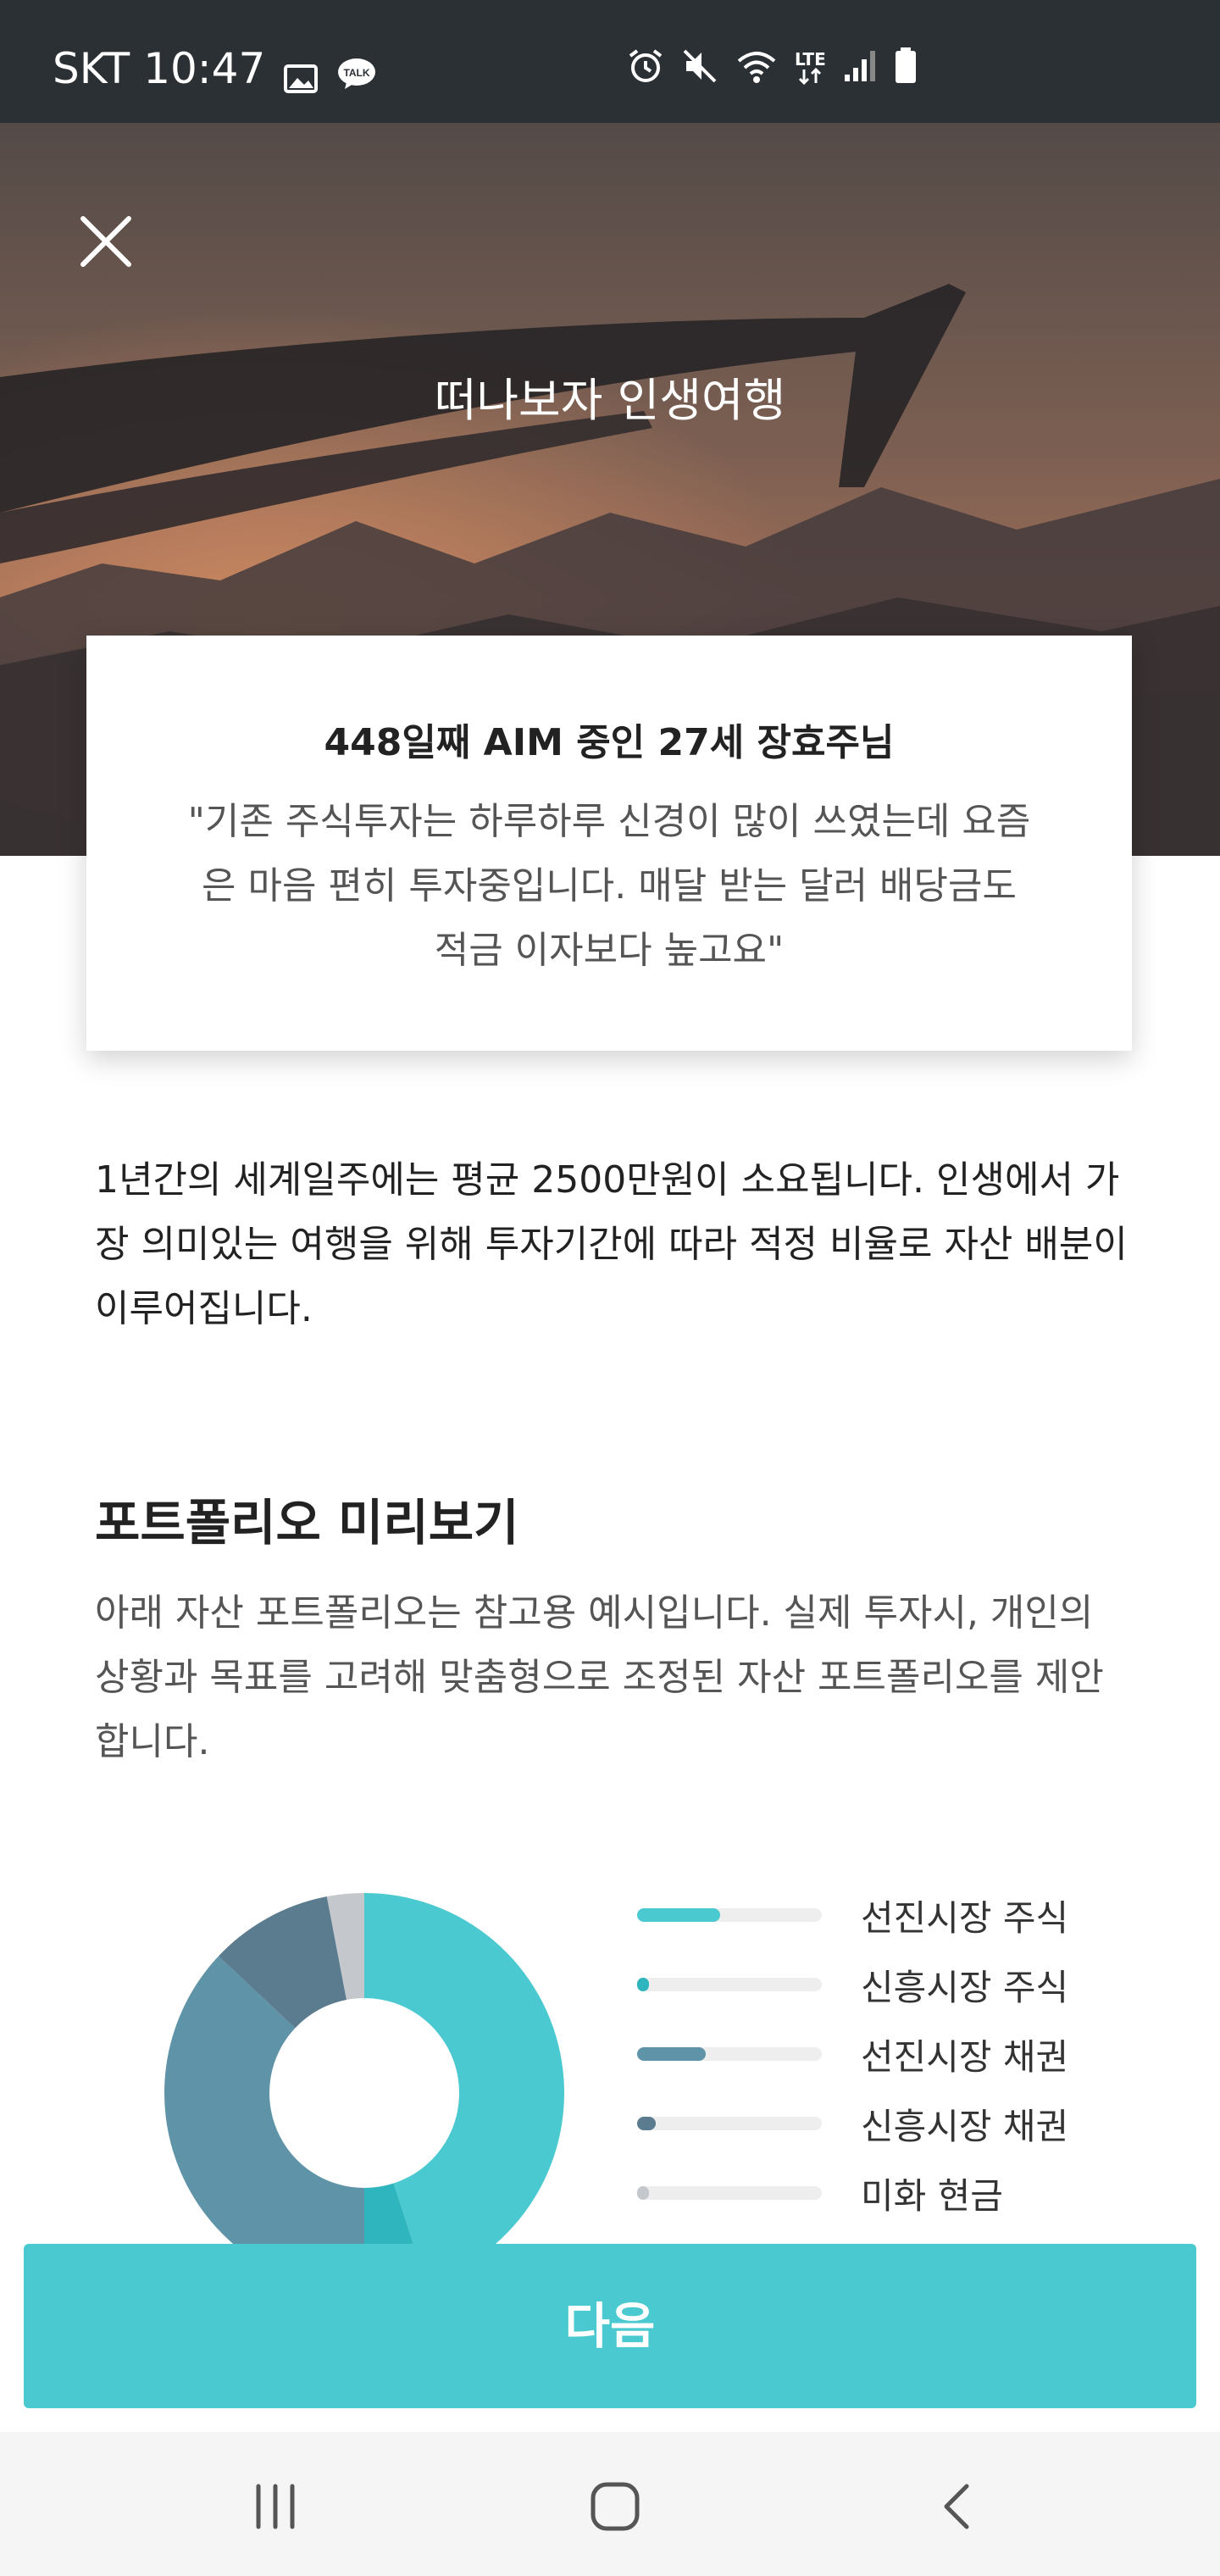  Describe the element at coordinates (965, 2126) in the screenshot. I see `legend-label: 신흥시장 채권` at that location.